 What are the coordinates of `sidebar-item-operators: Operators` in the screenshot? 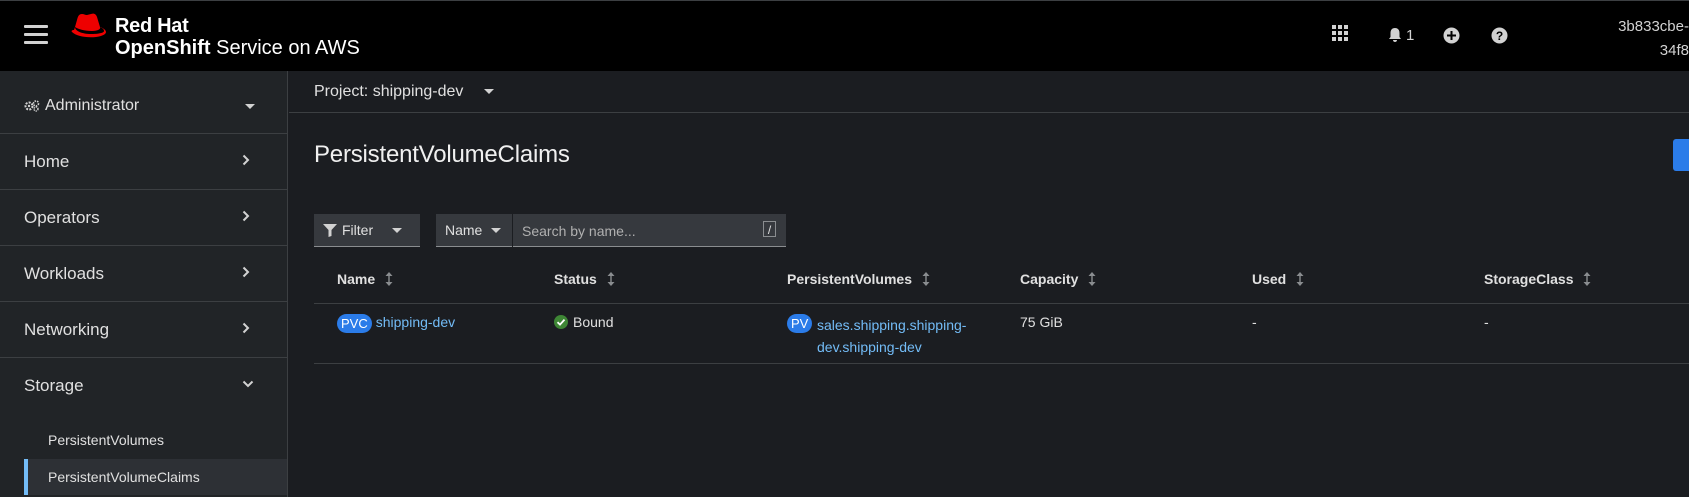 It's located at (143, 218).